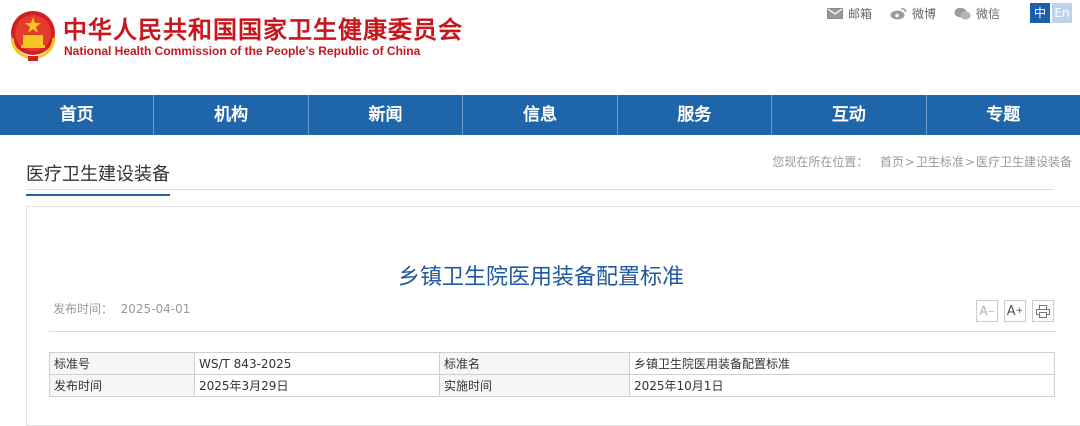  I want to click on table-row: 标准号 WS/T 843-2025 标准名 乡镇卫生院医用装备配置标准, so click(552, 363).